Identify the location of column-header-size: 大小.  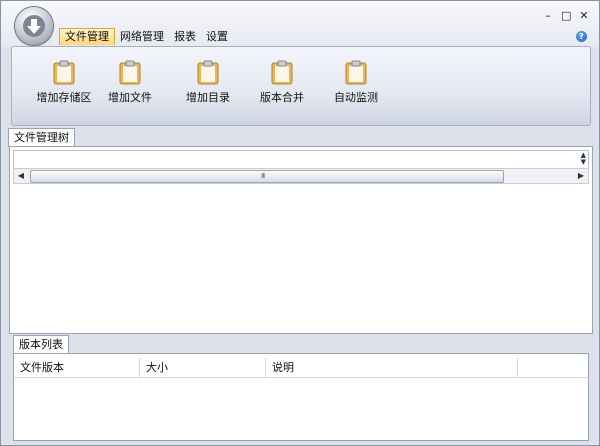
(203, 367).